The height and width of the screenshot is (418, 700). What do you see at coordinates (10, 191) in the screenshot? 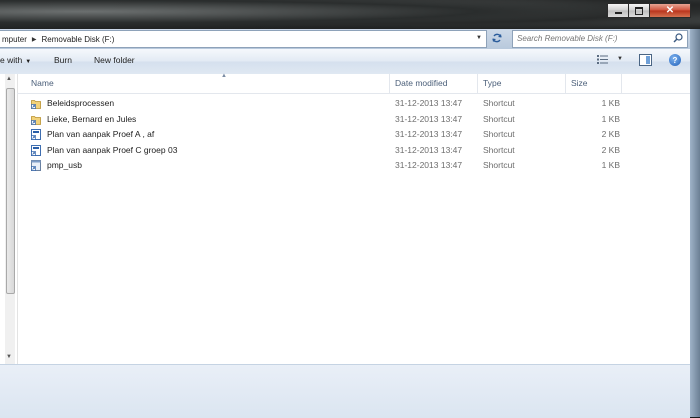
I see `scrollbar-thumb` at bounding box center [10, 191].